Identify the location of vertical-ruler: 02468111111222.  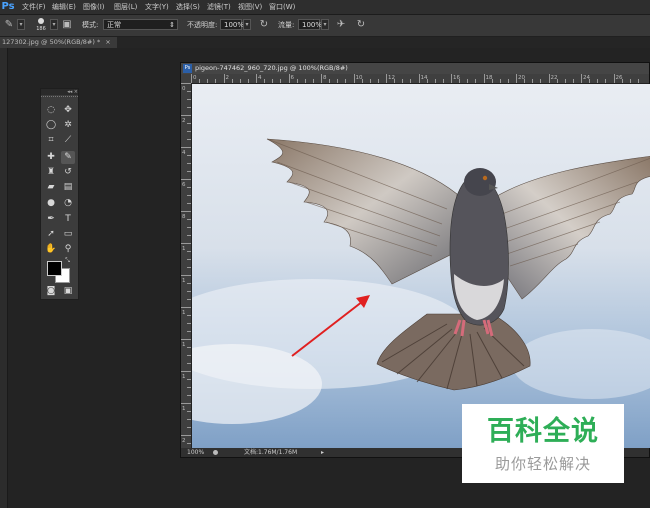
(186, 265).